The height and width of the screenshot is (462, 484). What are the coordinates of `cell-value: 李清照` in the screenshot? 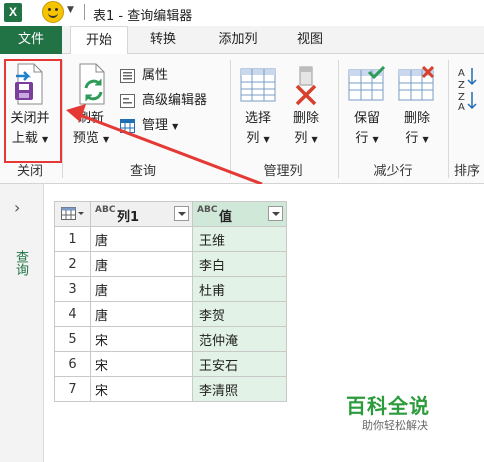 It's located at (239, 389).